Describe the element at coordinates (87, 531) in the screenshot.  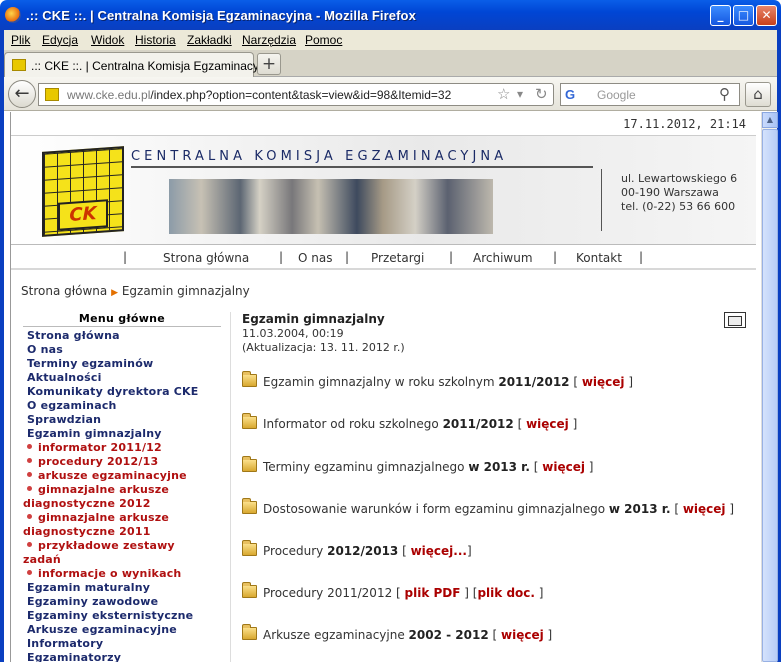
I see `sidebar-item-label: diagnostyczne 2011` at that location.